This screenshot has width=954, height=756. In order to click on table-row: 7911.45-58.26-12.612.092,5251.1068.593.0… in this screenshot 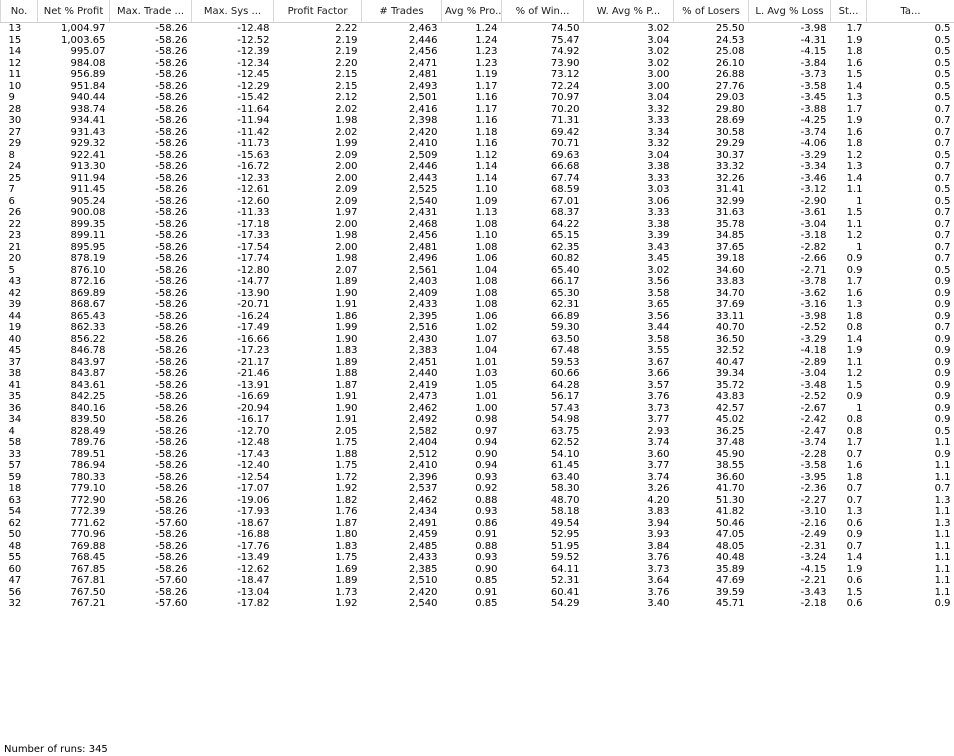, I will do `click(477, 190)`.